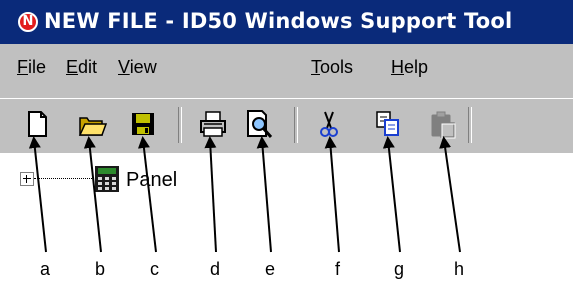  I want to click on menu-edit: Edit, so click(81, 67).